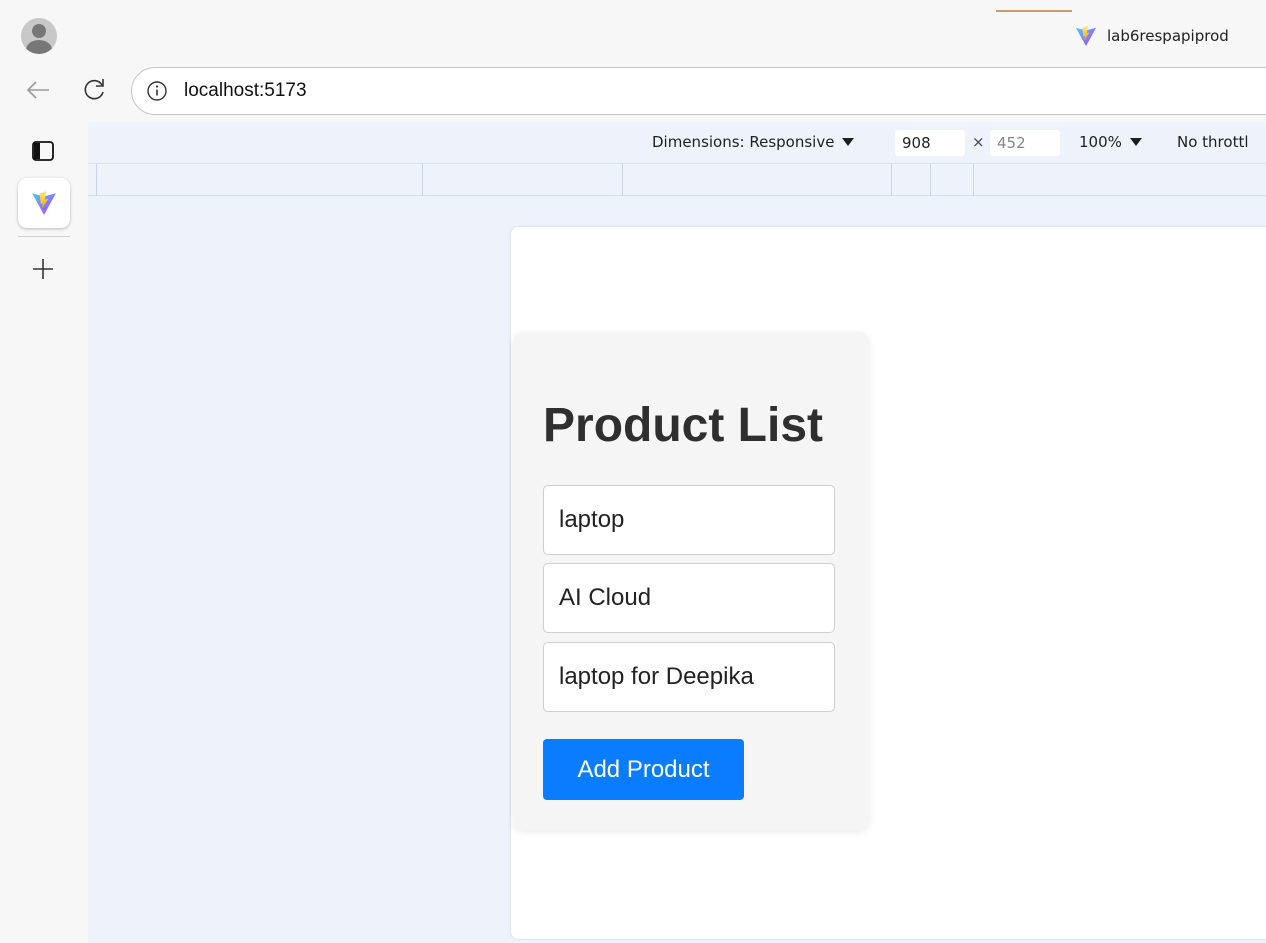  Describe the element at coordinates (1221, 142) in the screenshot. I see `throttle-dropdown: No throttl` at that location.